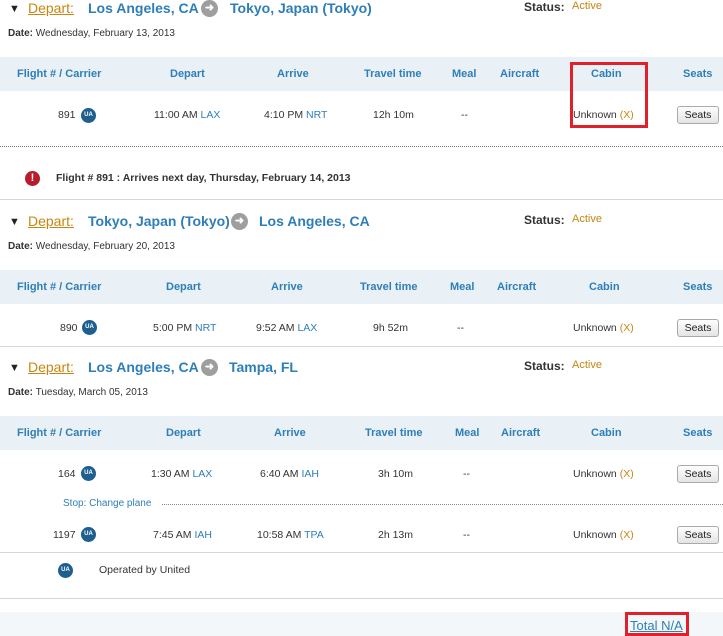 This screenshot has height=636, width=723. What do you see at coordinates (314, 535) in the screenshot?
I see `arrive-airport-code: TPA` at bounding box center [314, 535].